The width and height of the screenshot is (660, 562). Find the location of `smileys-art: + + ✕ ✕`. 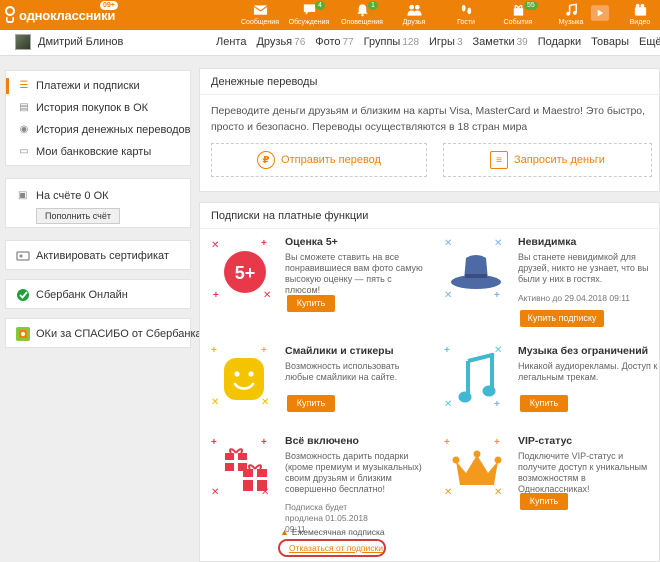

smileys-art: + + ✕ ✕ is located at coordinates (240, 376).